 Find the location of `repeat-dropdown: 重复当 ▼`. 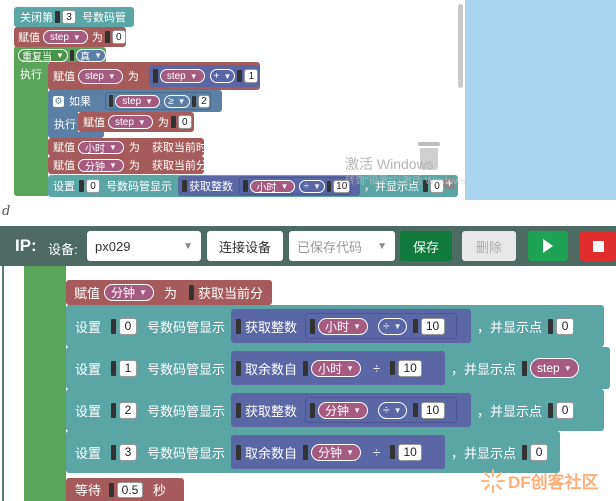

repeat-dropdown: 重复当 ▼ is located at coordinates (43, 55).